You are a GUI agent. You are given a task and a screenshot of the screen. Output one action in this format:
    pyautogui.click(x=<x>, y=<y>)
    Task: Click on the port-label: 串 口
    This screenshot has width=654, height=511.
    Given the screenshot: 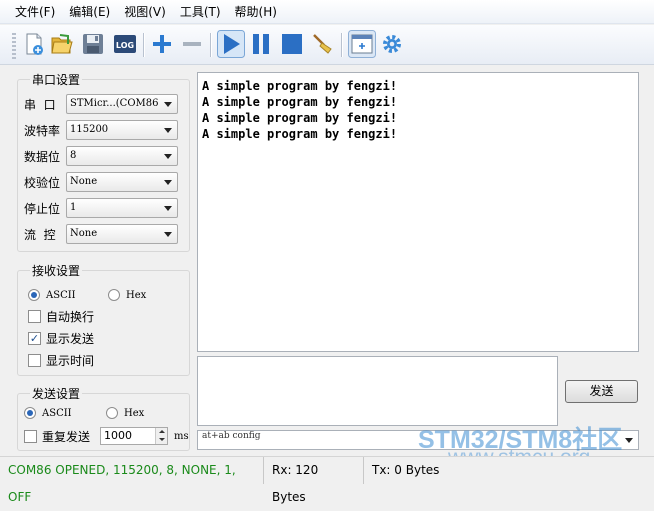 What is the action you would take?
    pyautogui.click(x=40, y=104)
    